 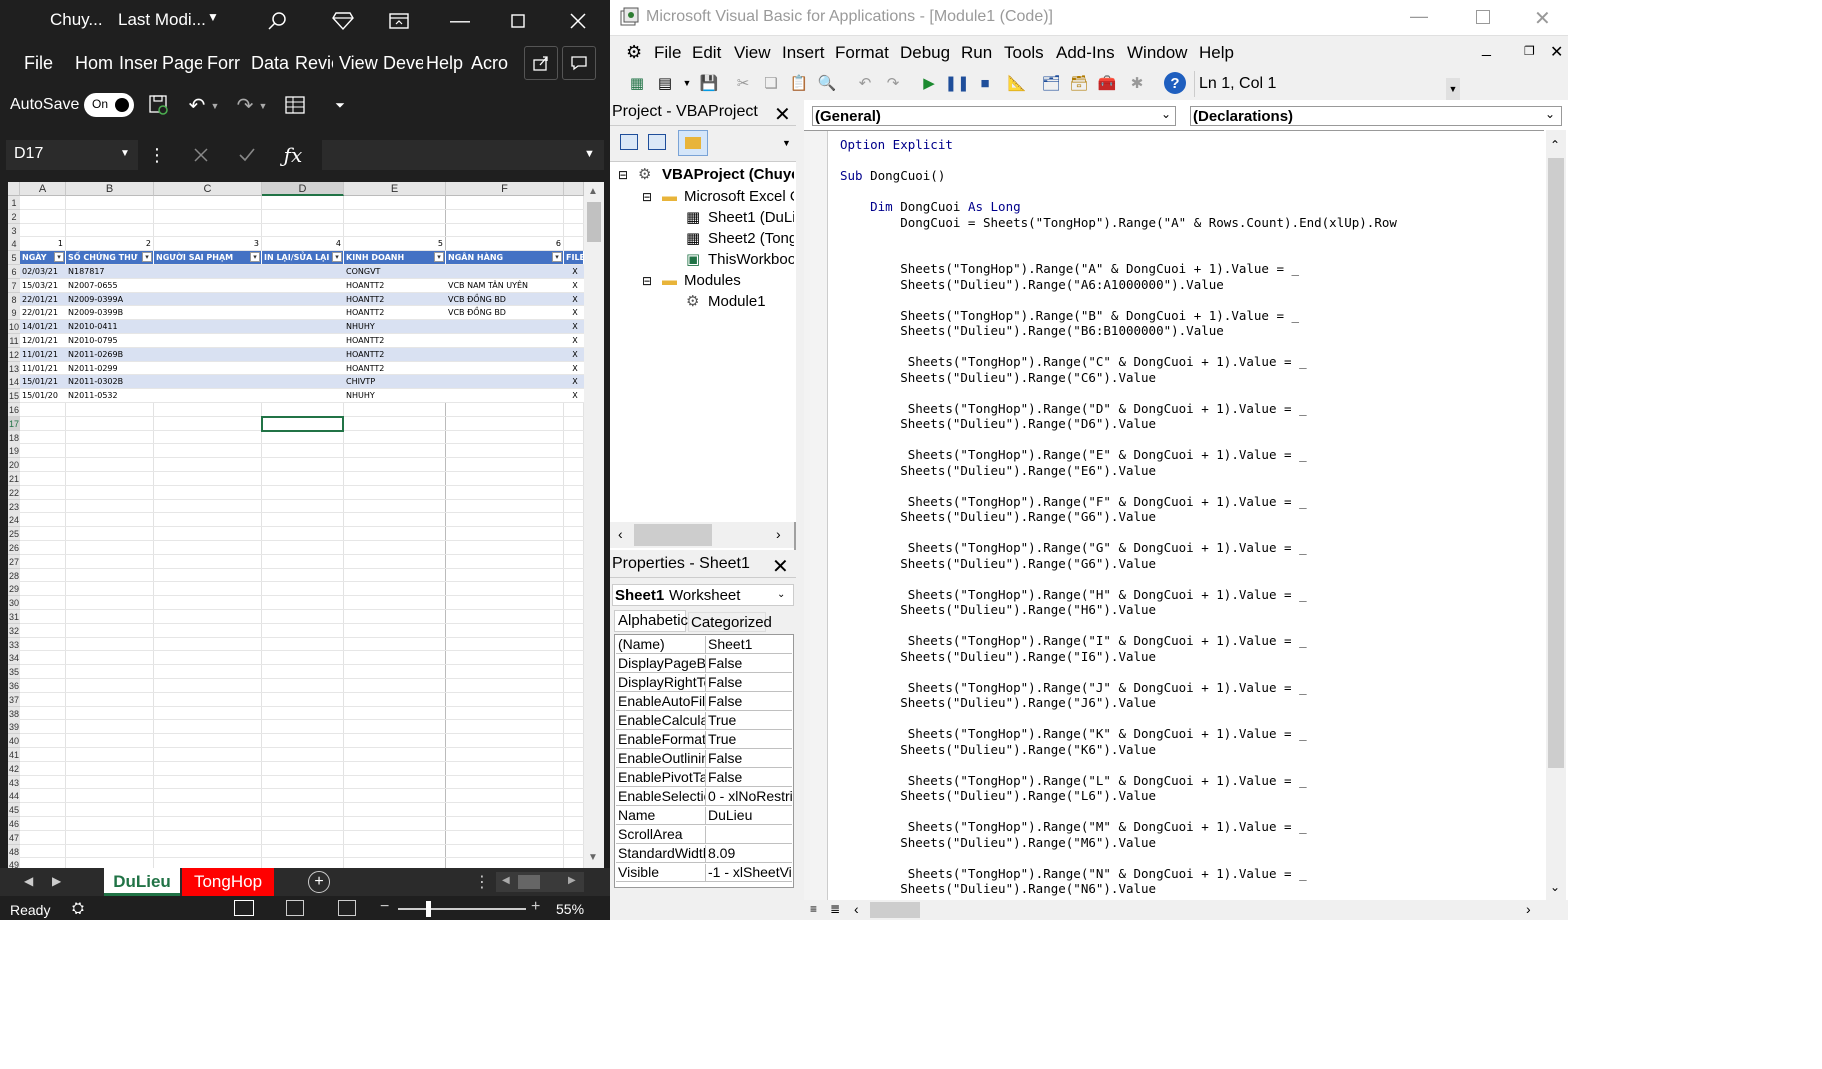 I want to click on column-header: A, so click(x=43, y=189).